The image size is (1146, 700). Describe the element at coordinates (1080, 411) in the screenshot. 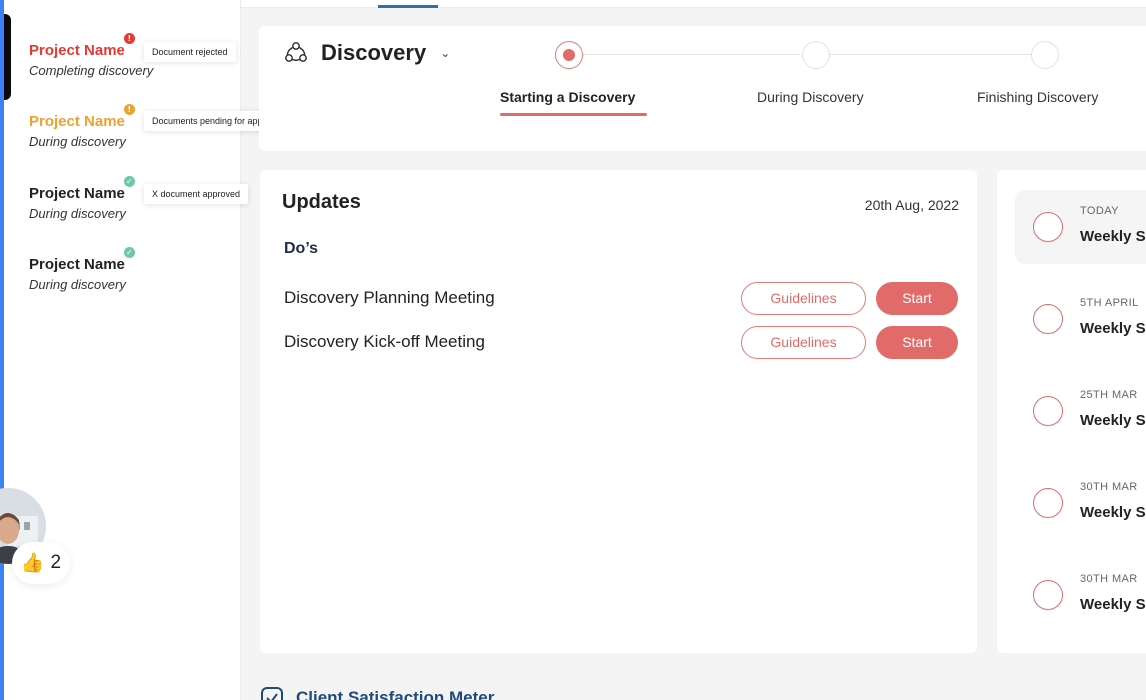

I see `timeline-item: 25TH MAR Weekly S` at that location.